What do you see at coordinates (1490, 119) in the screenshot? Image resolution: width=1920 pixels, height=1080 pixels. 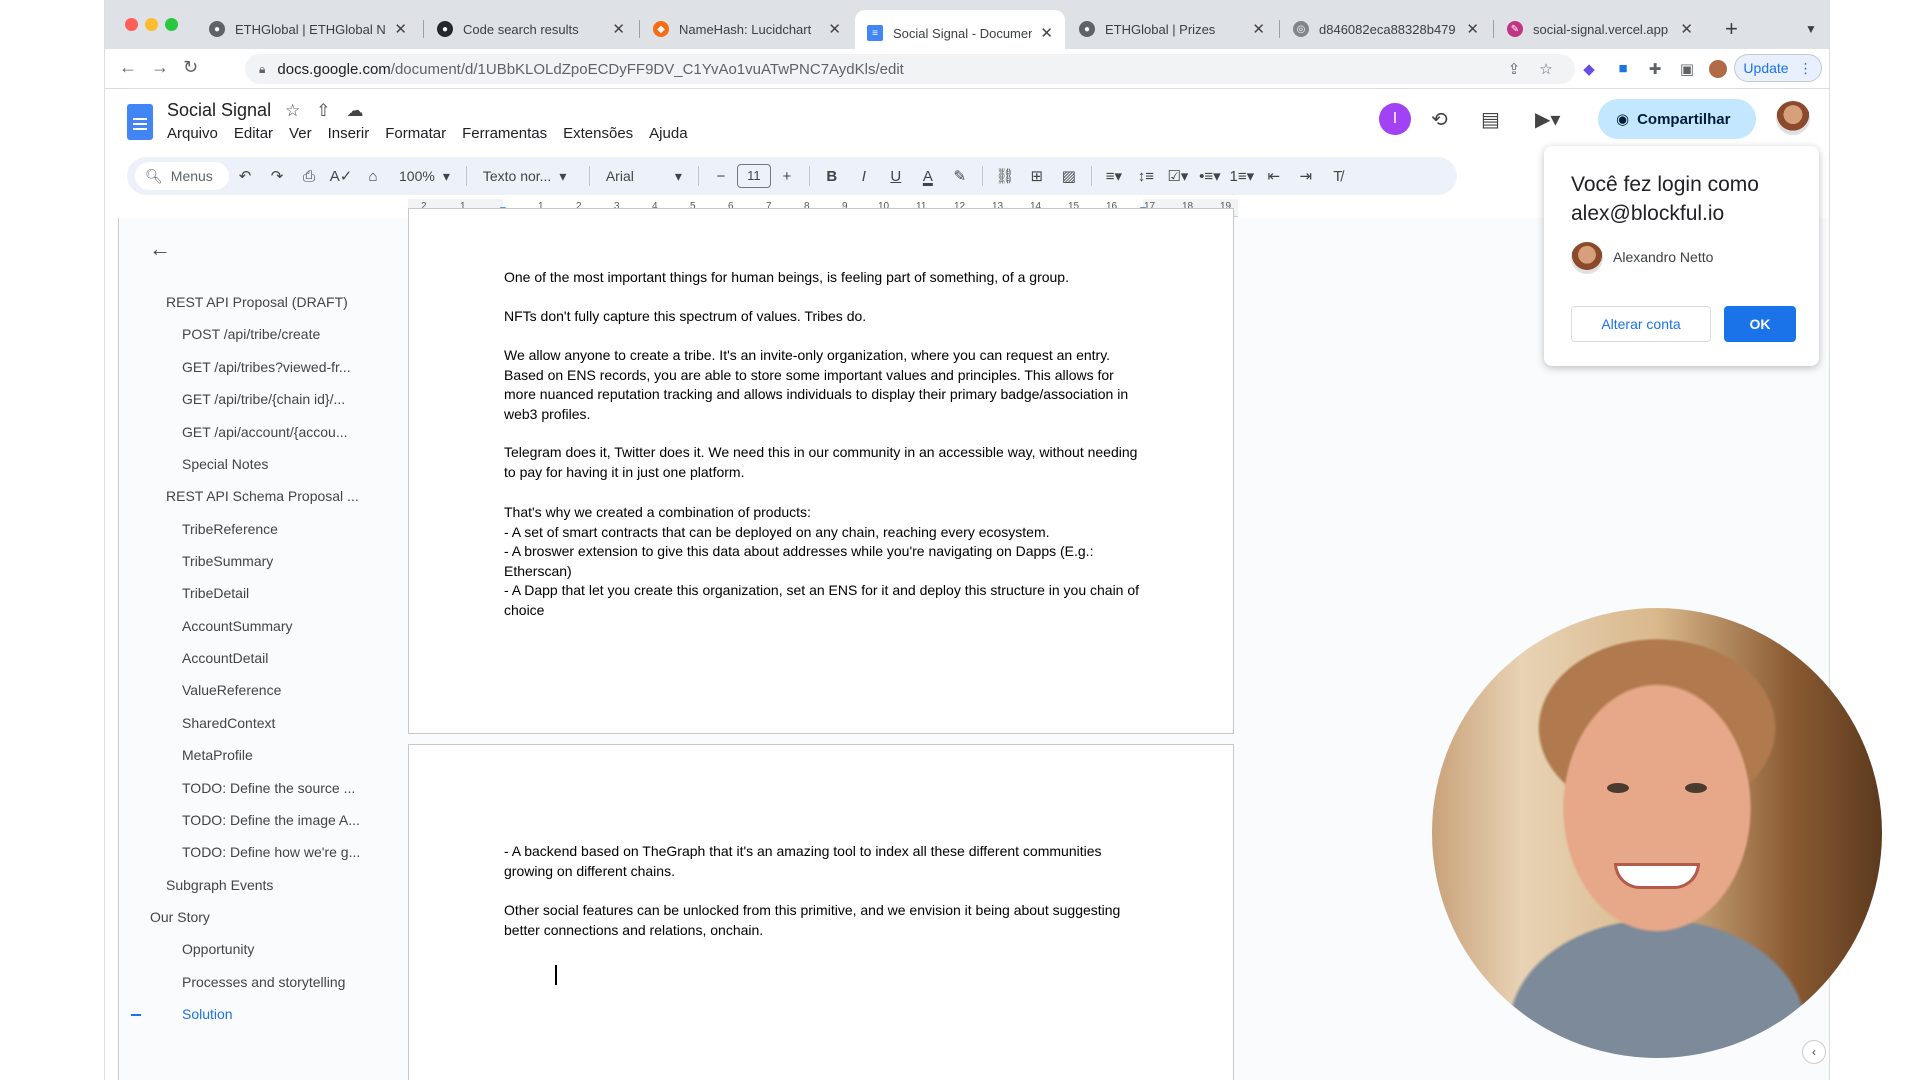 I see `comments-icon: ▤` at bounding box center [1490, 119].